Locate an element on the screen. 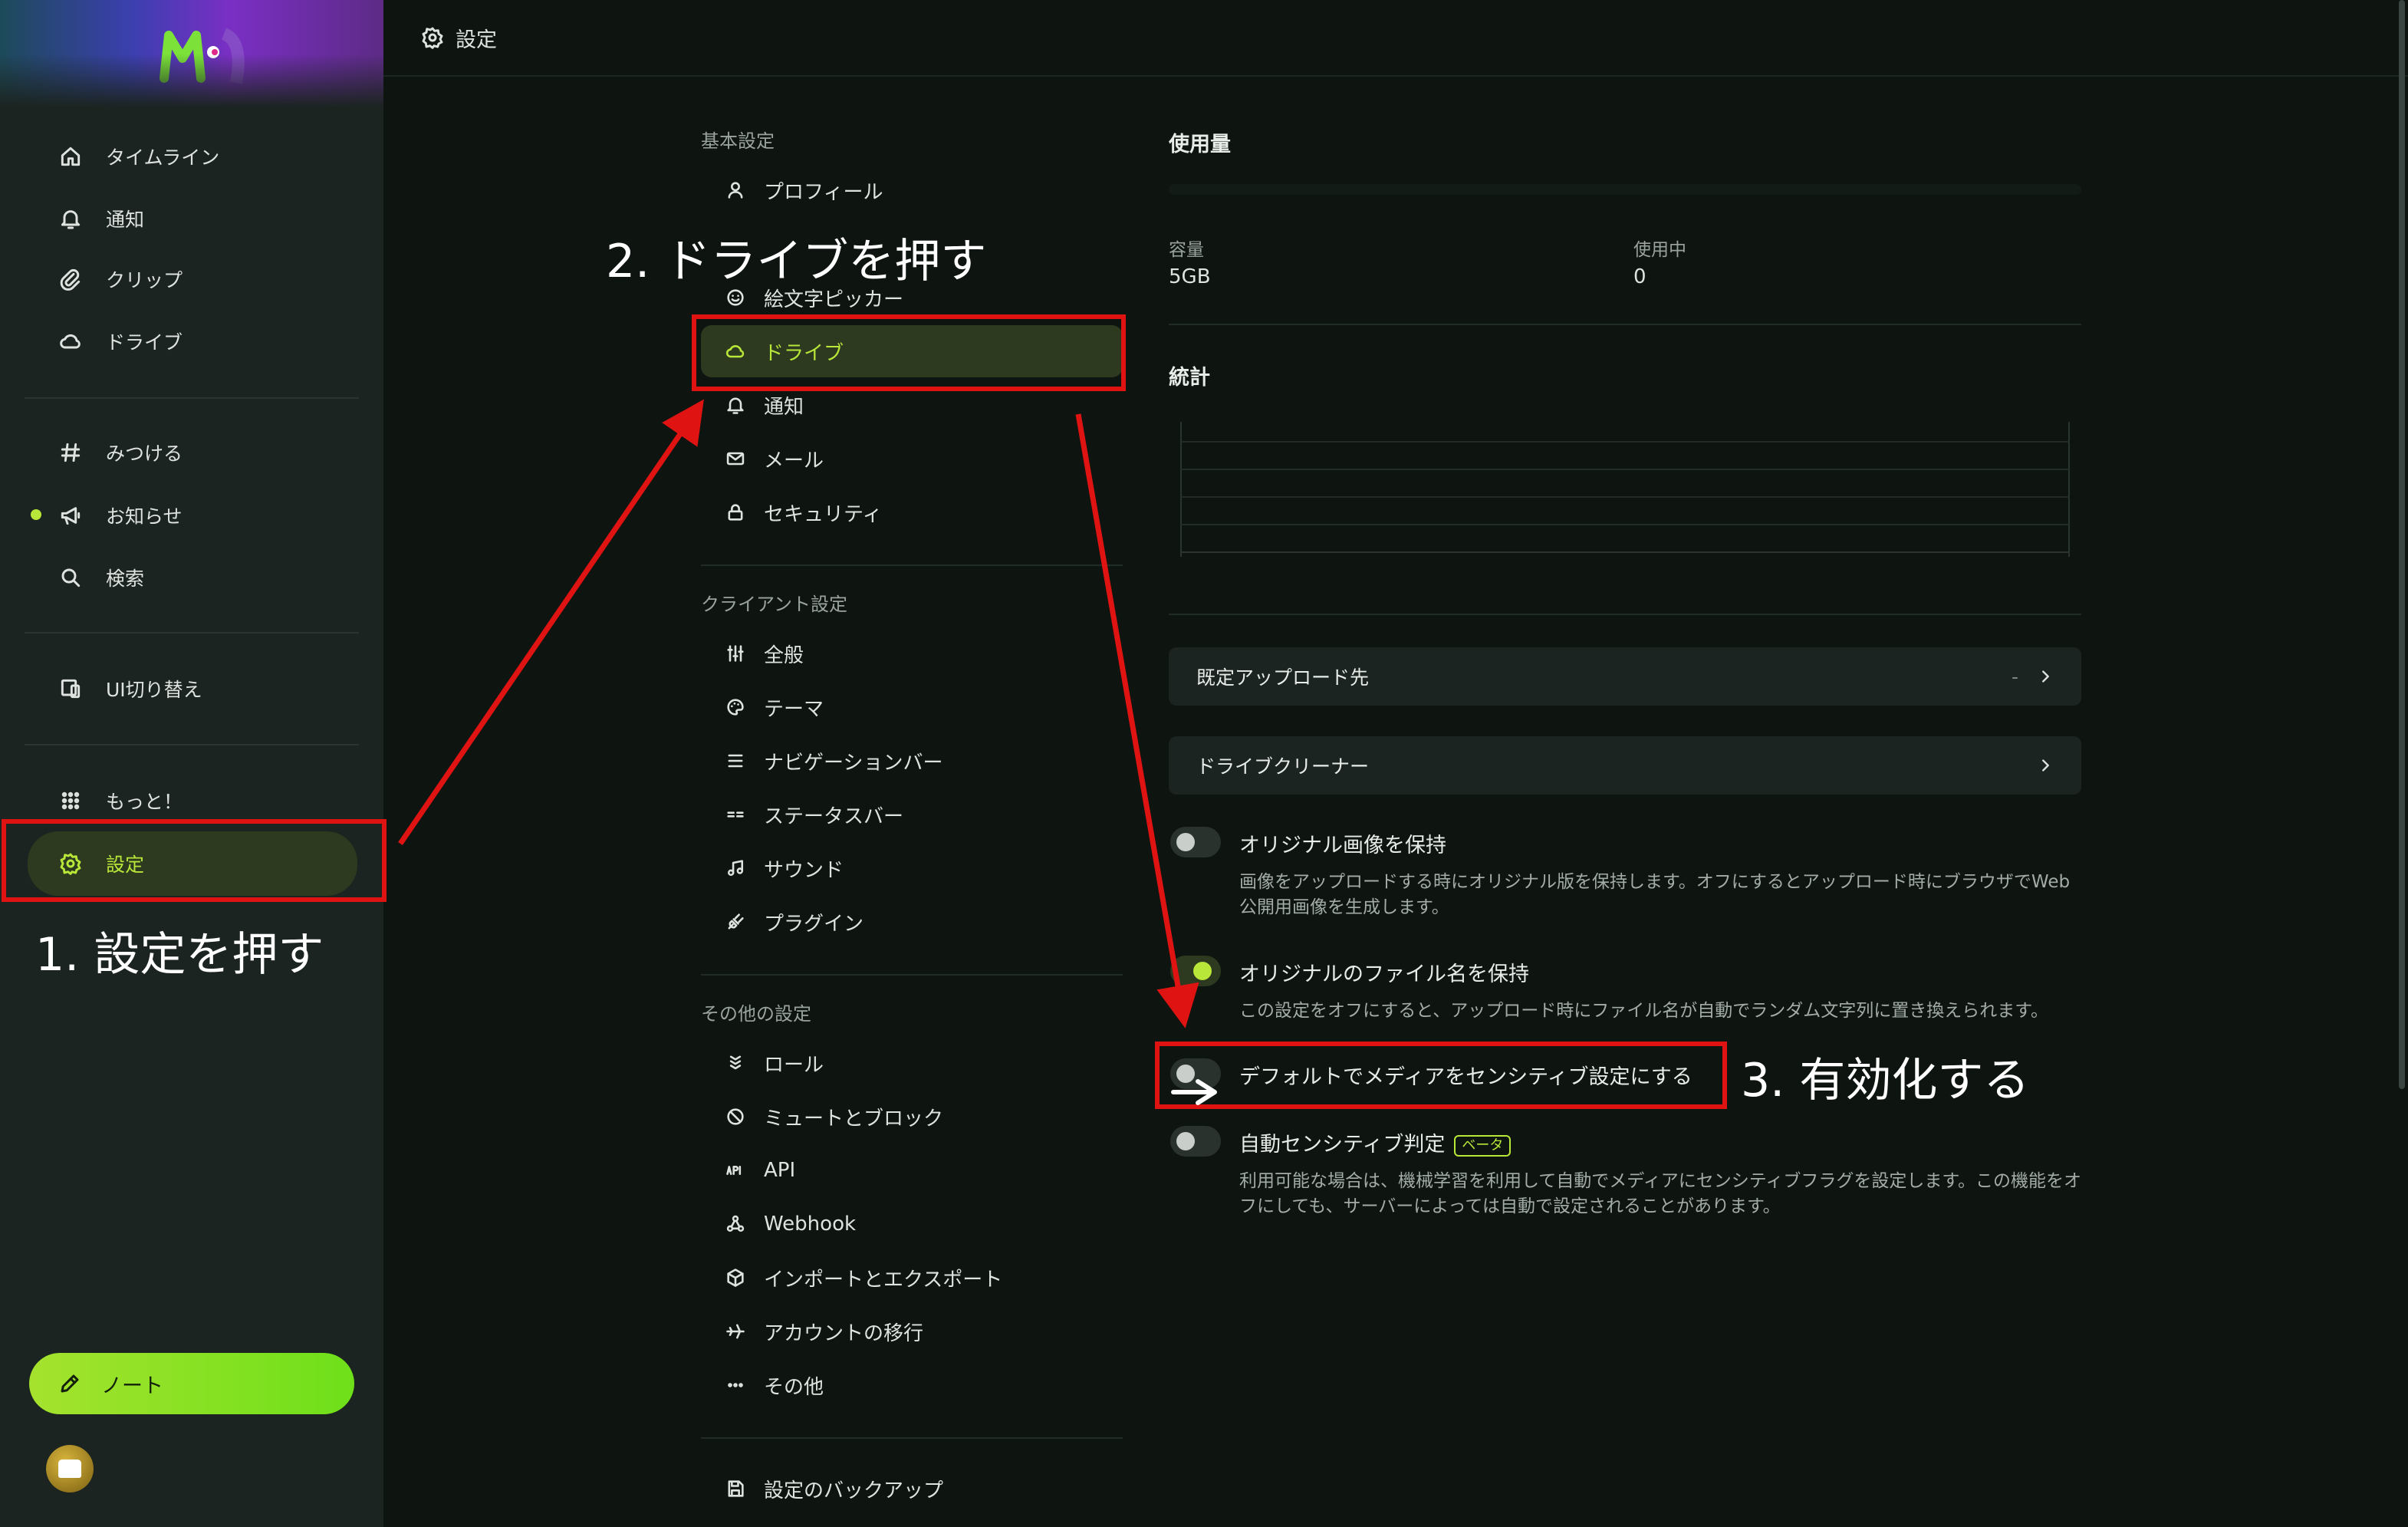  devices-icon is located at coordinates (70, 688).